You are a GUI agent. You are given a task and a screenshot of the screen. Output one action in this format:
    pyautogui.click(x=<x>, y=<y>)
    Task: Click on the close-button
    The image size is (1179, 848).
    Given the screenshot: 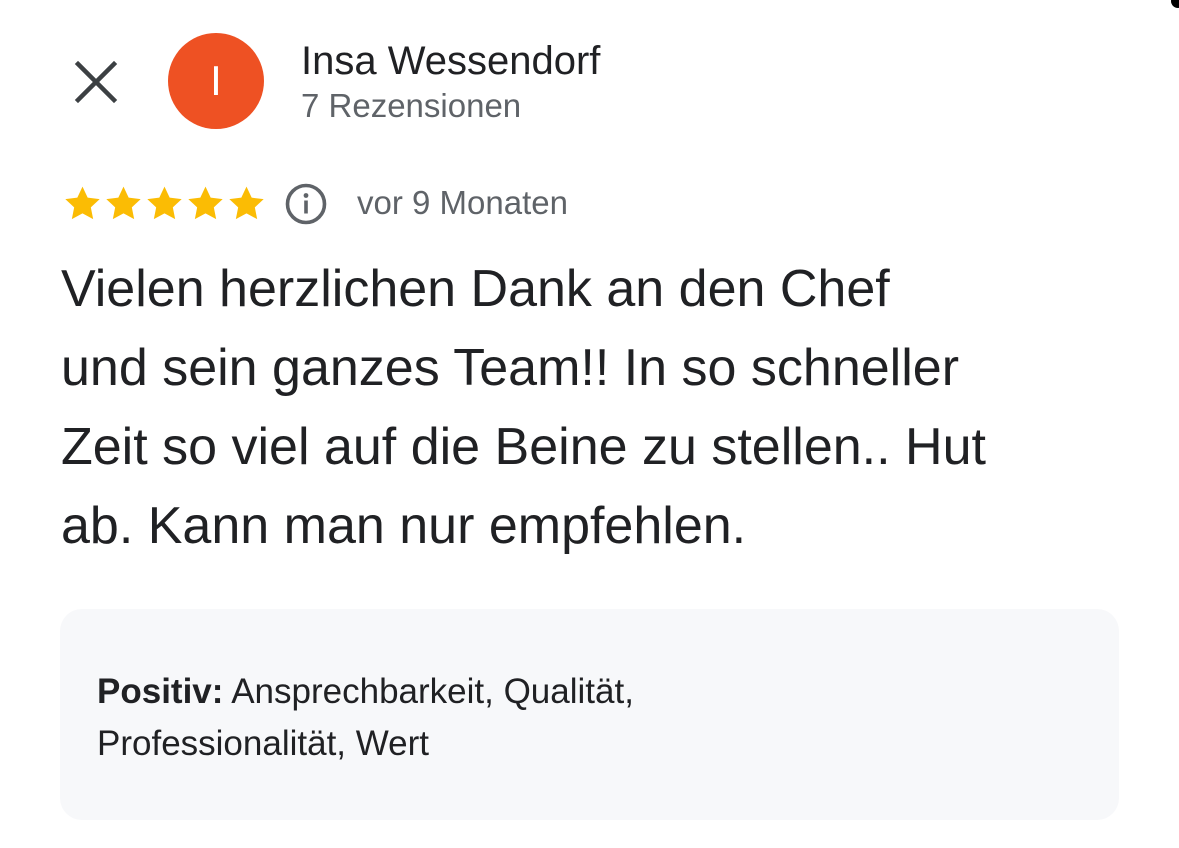 What is the action you would take?
    pyautogui.click(x=96, y=82)
    